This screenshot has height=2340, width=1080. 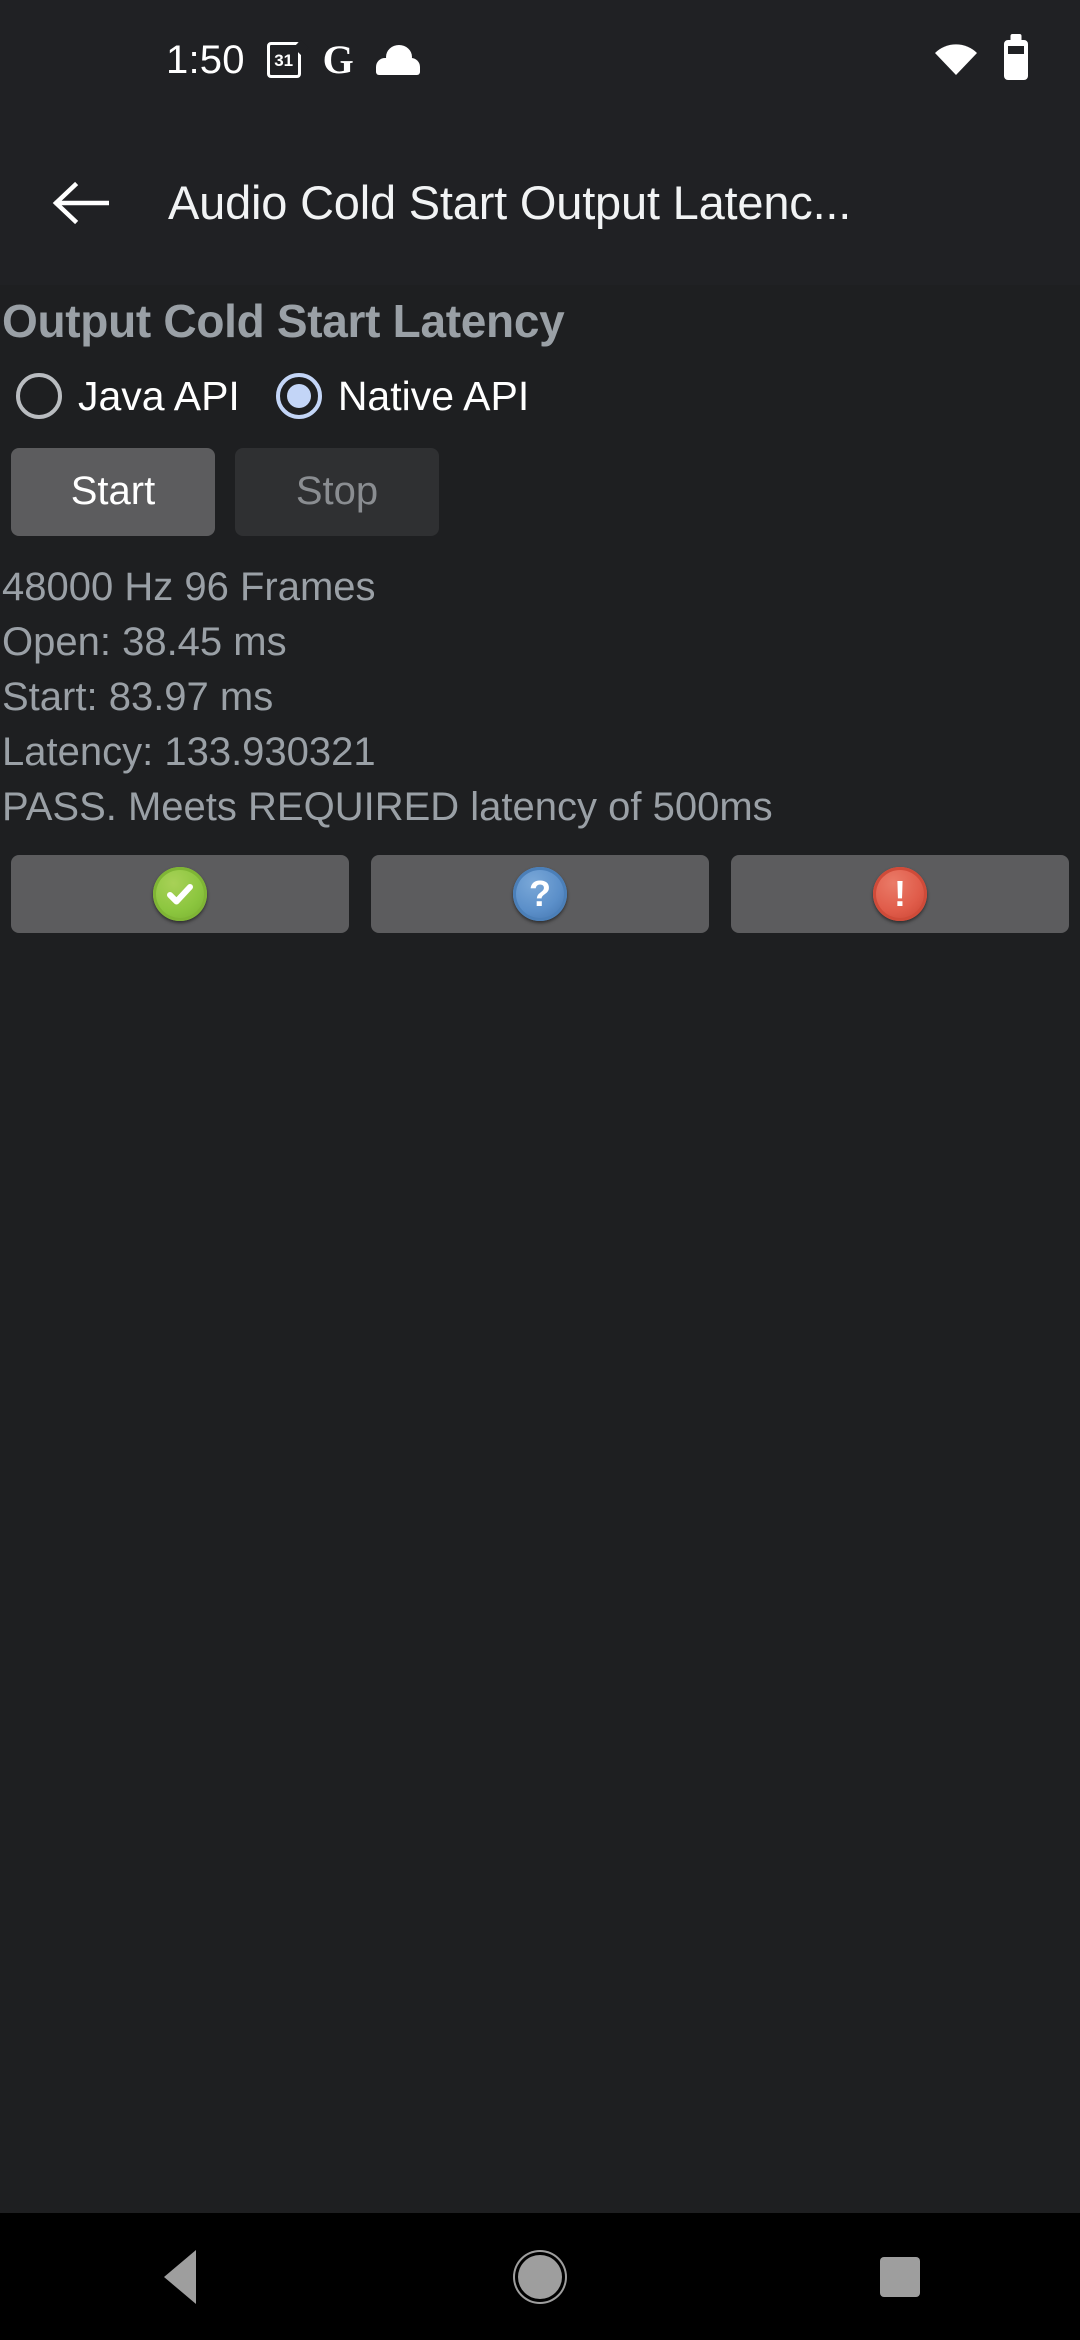 I want to click on calendar-day-label: 31, so click(x=284, y=60).